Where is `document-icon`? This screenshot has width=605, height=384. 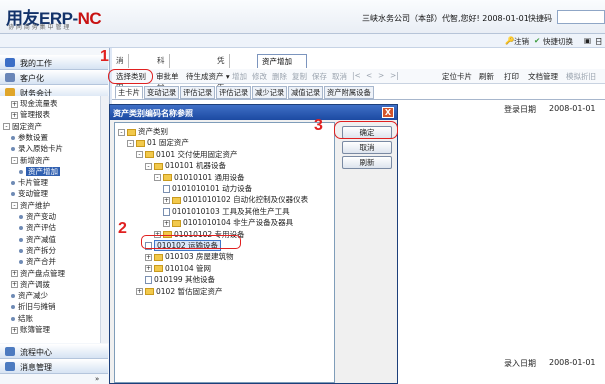 document-icon is located at coordinates (166, 189).